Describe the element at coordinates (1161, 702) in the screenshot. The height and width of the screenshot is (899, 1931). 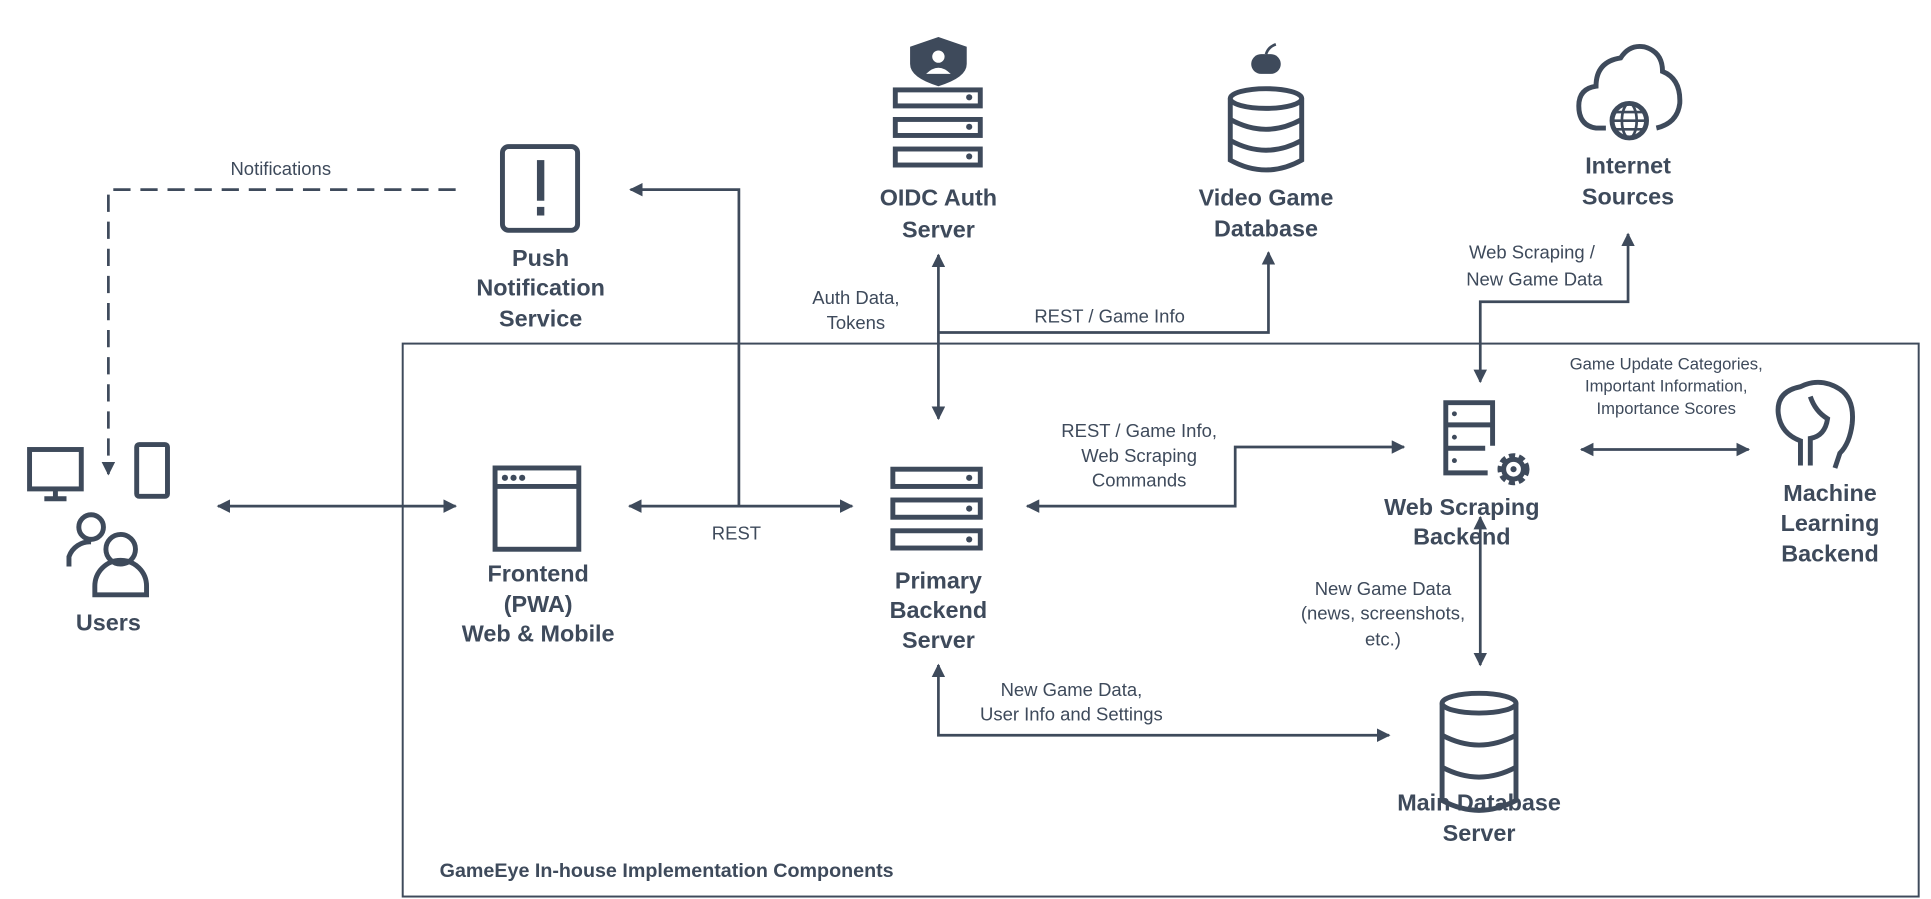
I see `edge-primary-maindb` at that location.